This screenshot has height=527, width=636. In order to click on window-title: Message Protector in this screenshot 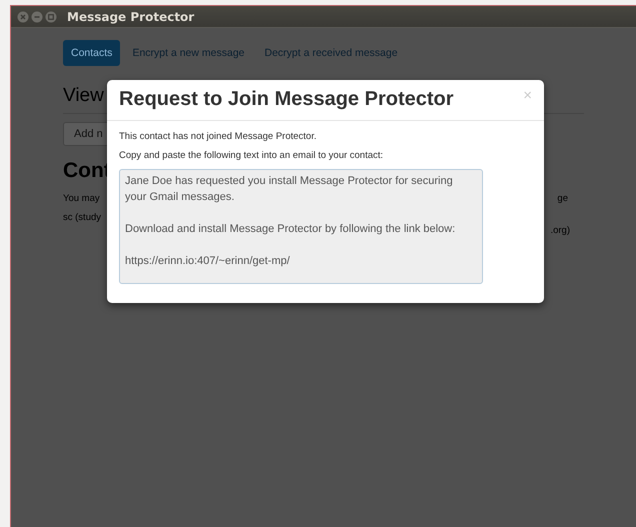, I will do `click(130, 17)`.